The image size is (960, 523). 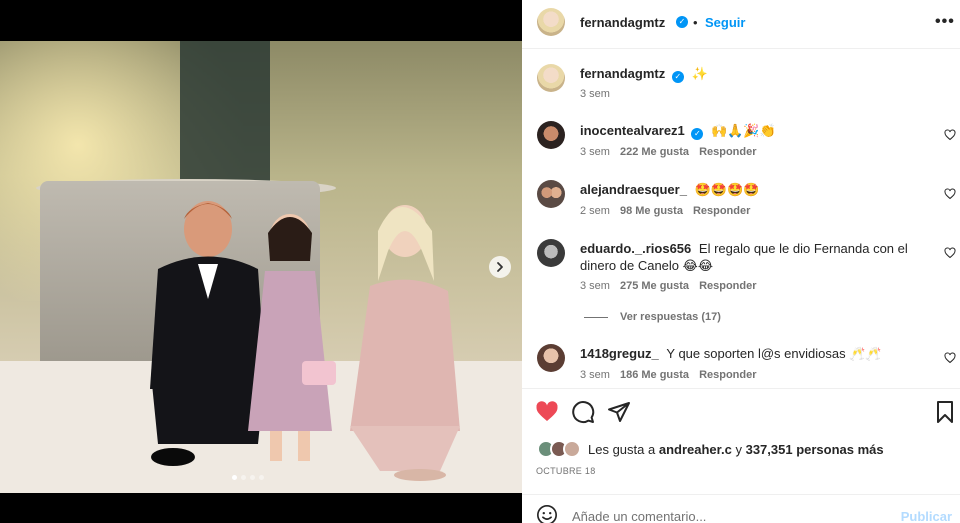 I want to click on next-image-button, so click(x=500, y=267).